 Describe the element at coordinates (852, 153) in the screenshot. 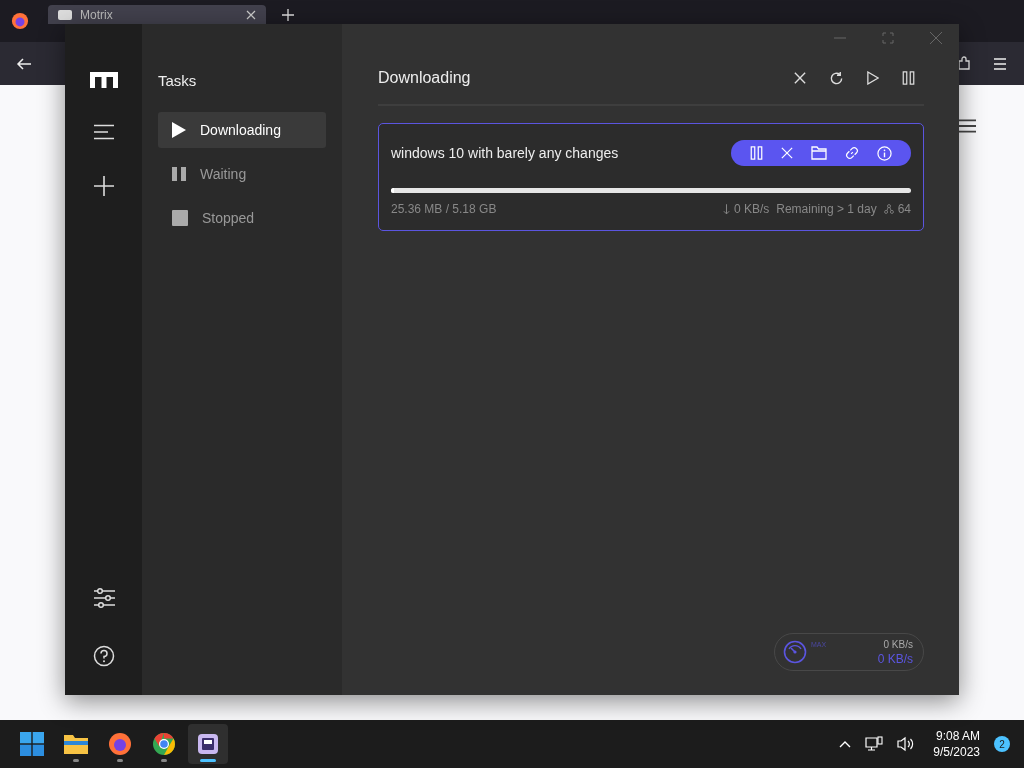

I see `link-icon` at that location.